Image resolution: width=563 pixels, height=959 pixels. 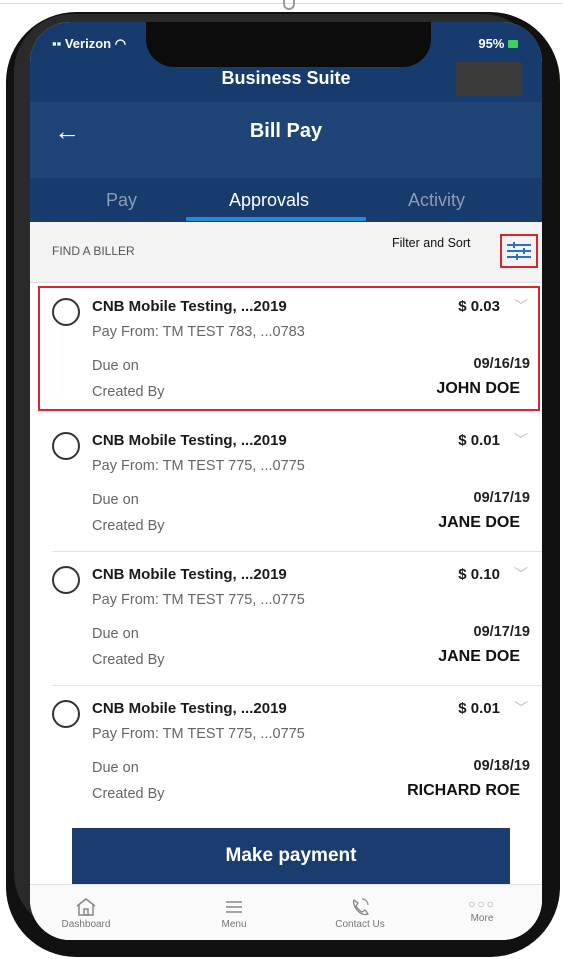 I want to click on tab-pay: Pay, so click(x=121, y=200).